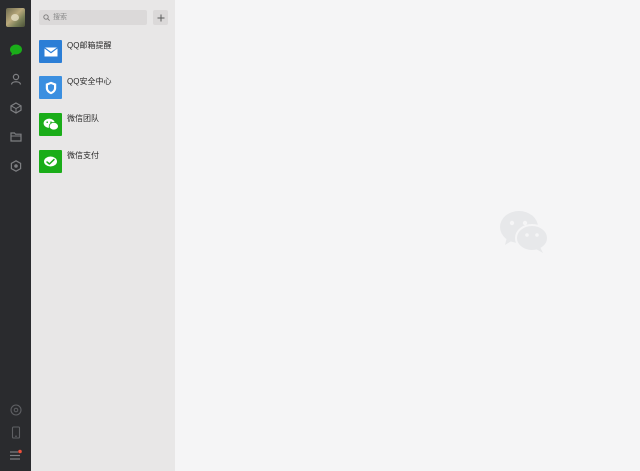 The width and height of the screenshot is (640, 471). What do you see at coordinates (15, 136) in the screenshot?
I see `files-icon` at bounding box center [15, 136].